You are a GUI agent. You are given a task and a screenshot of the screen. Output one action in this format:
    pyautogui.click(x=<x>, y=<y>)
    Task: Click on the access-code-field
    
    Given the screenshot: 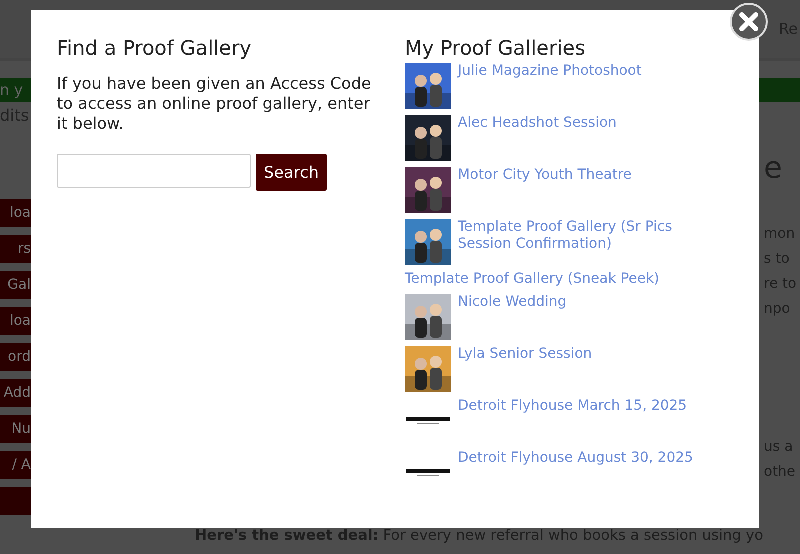 What is the action you would take?
    pyautogui.click(x=154, y=171)
    